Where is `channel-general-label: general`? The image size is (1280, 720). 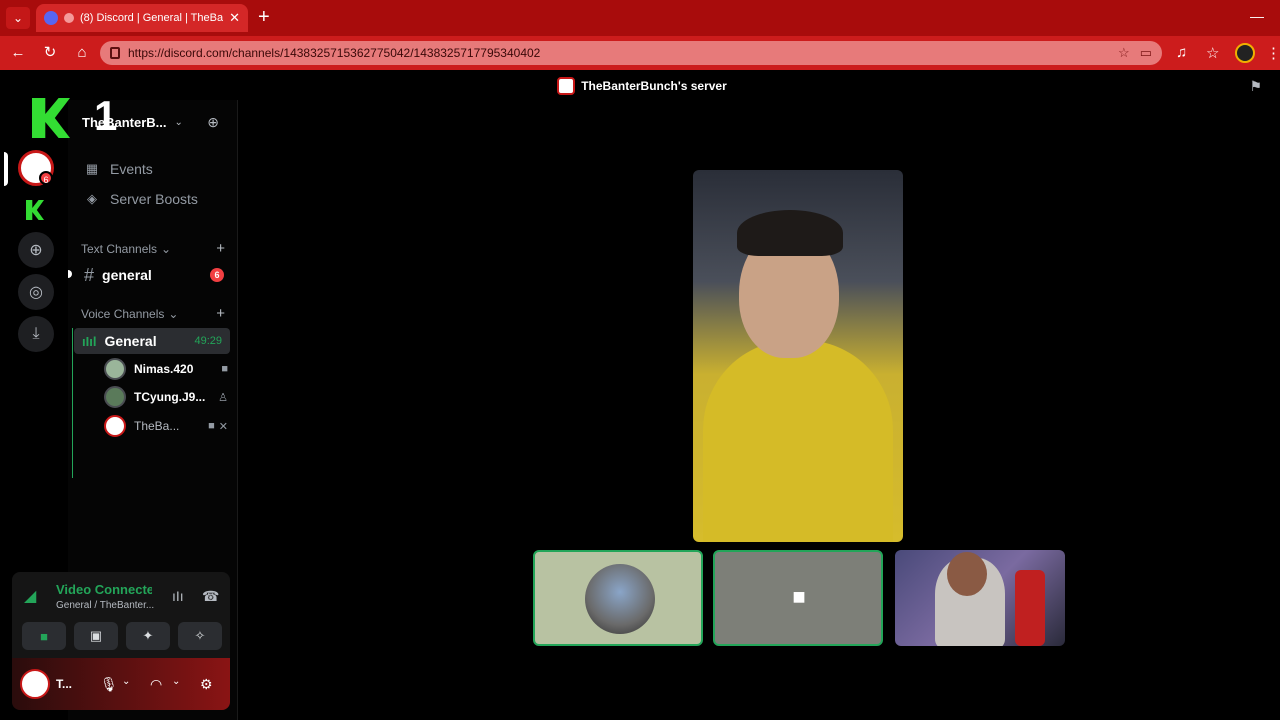
channel-general-label: general is located at coordinates (127, 275).